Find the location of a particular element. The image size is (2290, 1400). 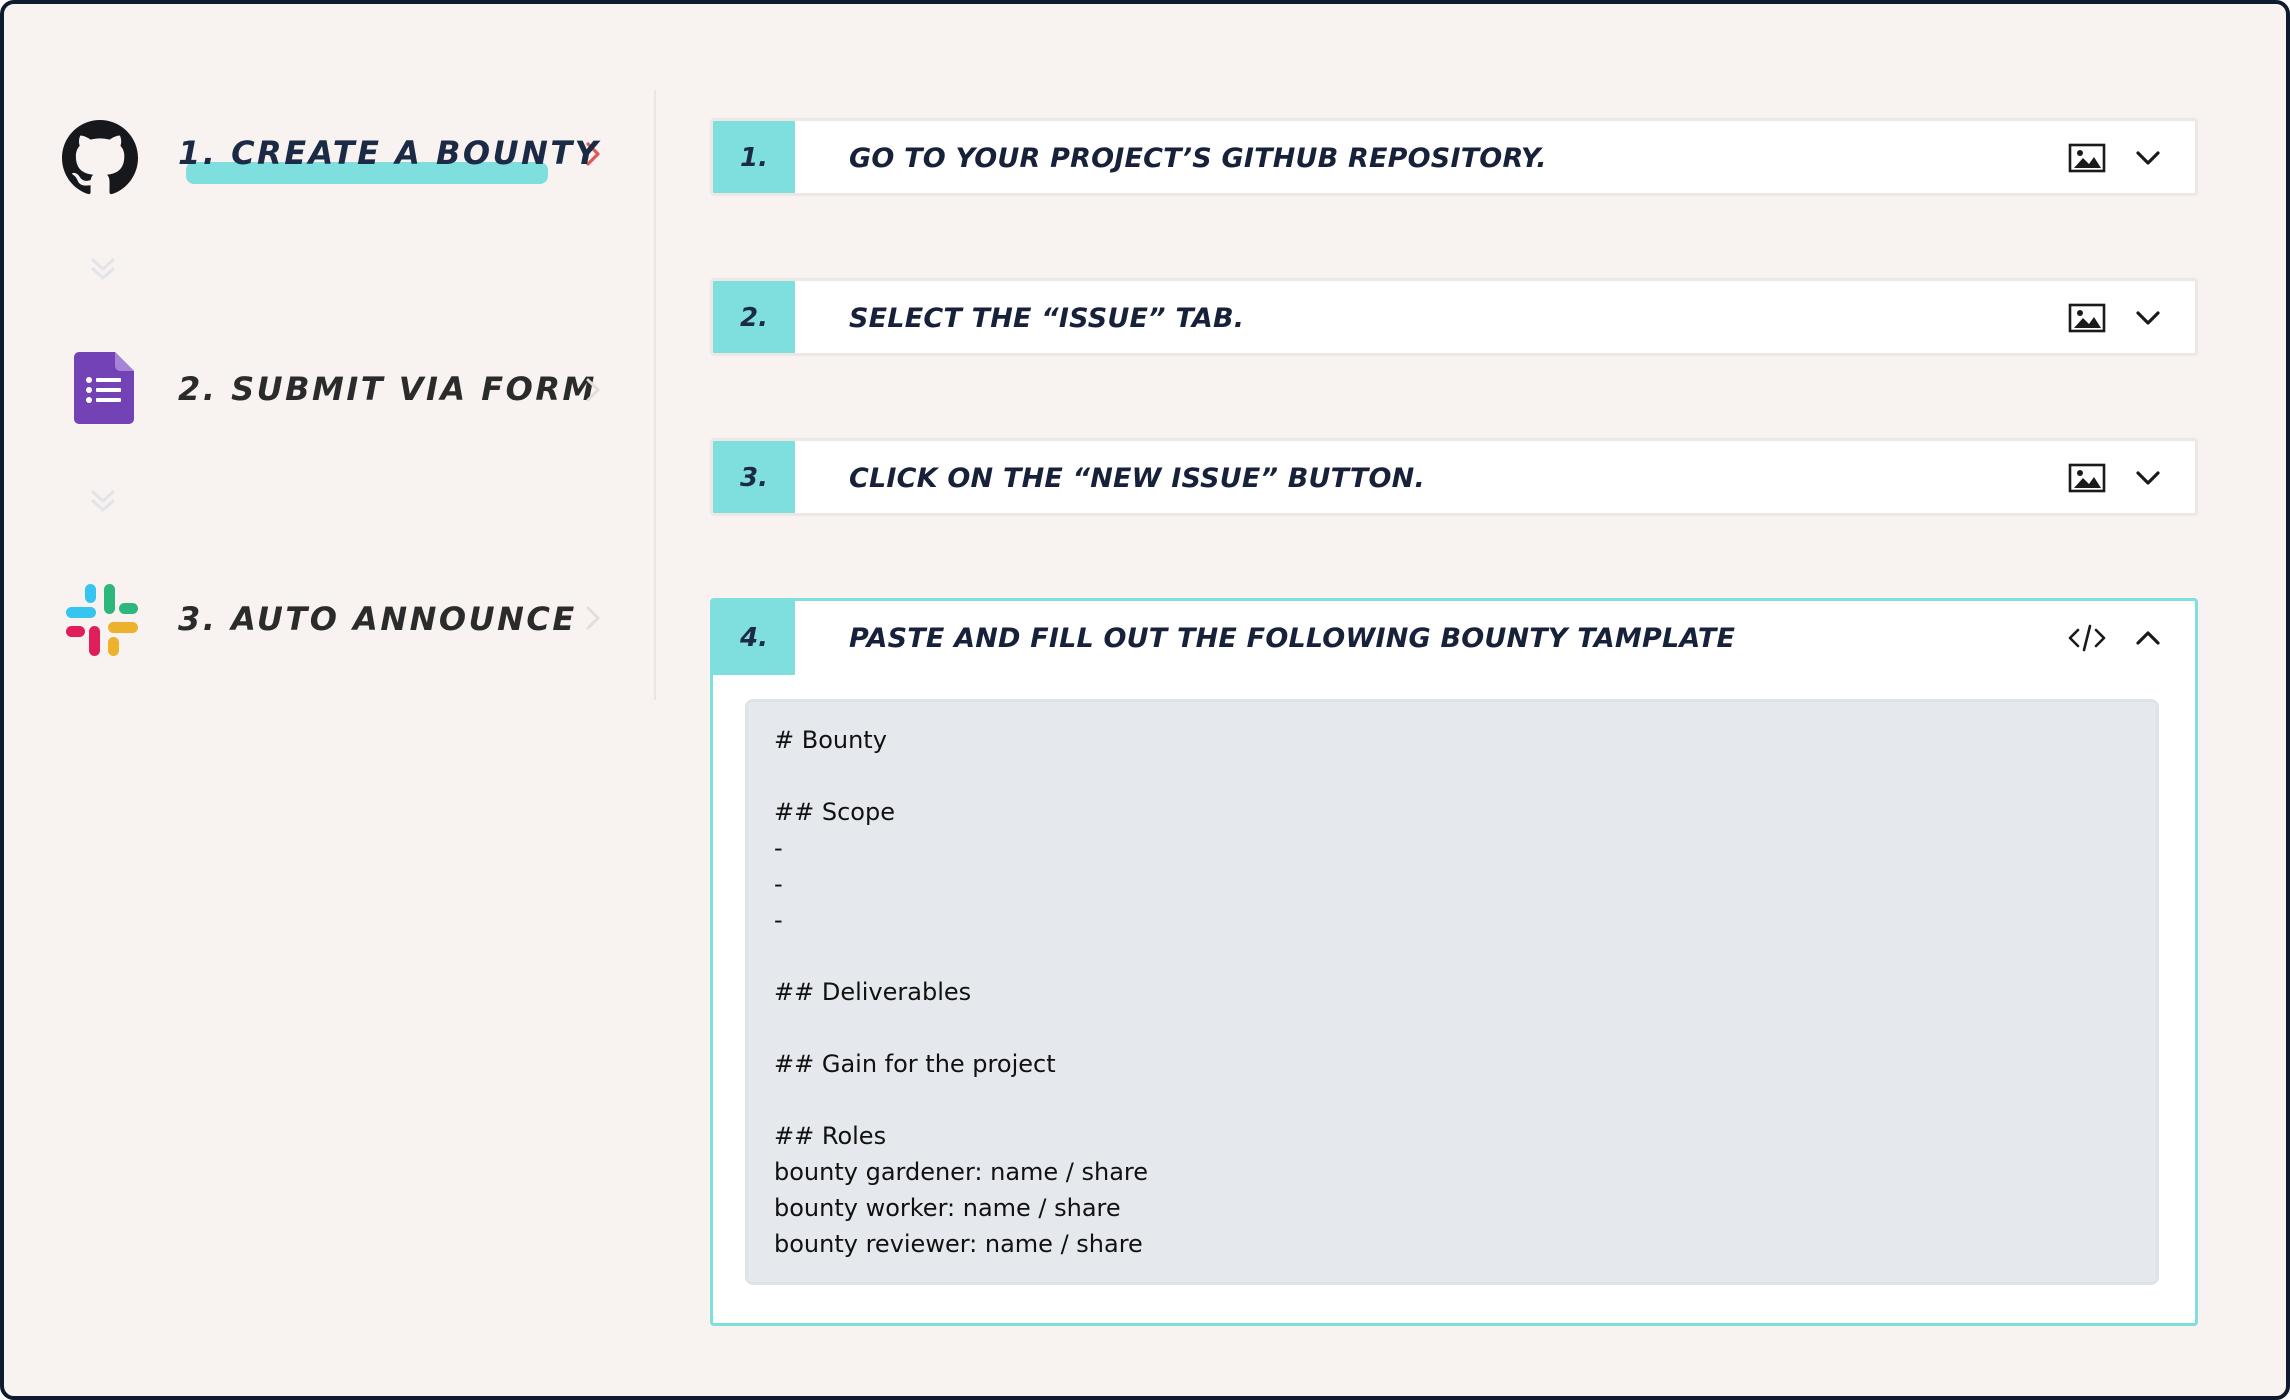

panel-number: 2. is located at coordinates (754, 317).